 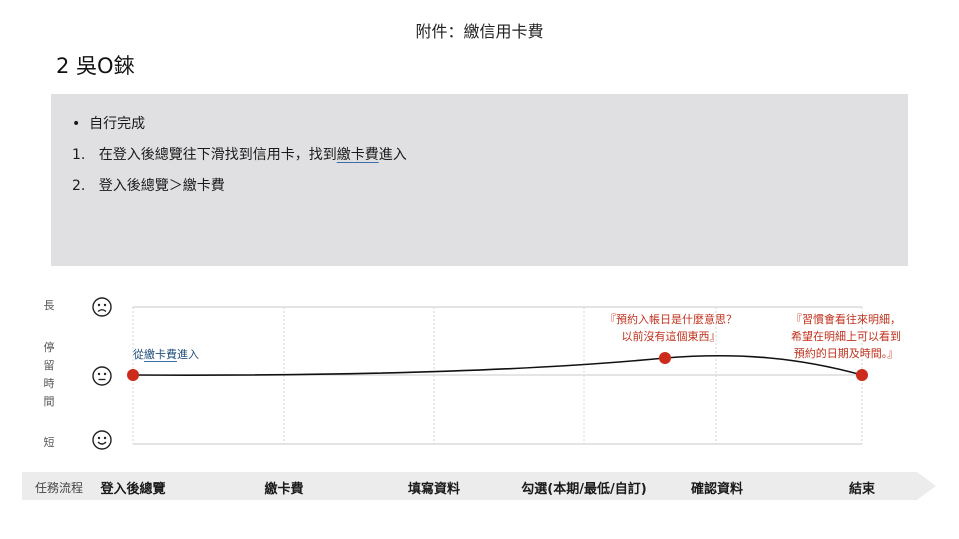 I want to click on annotation-end: 『習慣會看往來明細， 希望在明細上可以看到 預約的日期及時間。』, so click(x=846, y=336).